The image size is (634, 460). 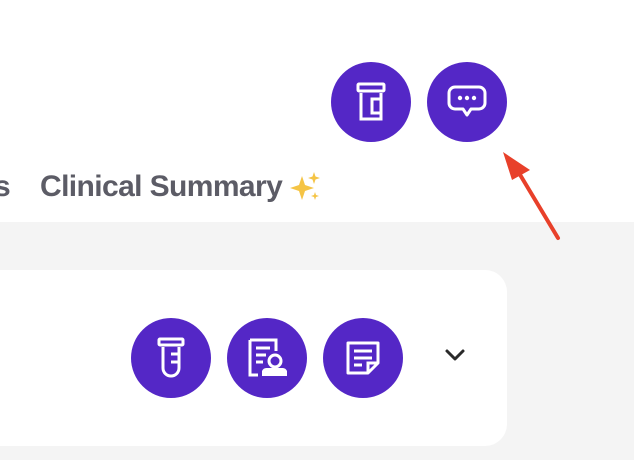 I want to click on chat-button, so click(x=467, y=102).